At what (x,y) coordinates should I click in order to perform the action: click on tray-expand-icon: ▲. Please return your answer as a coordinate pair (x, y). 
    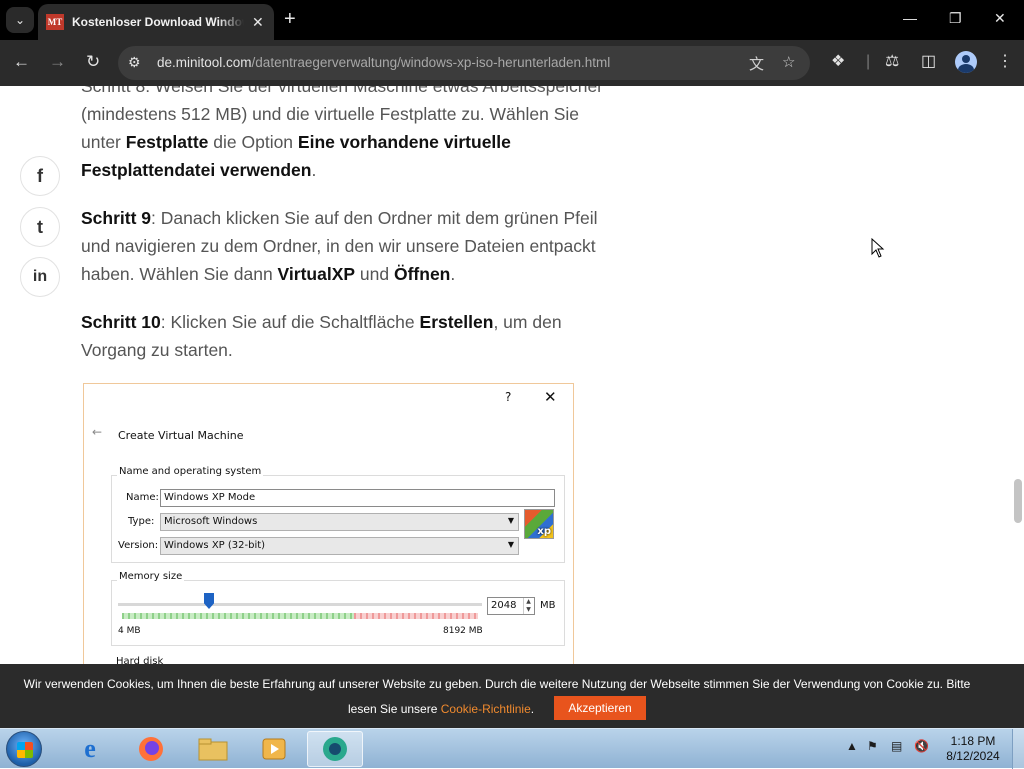
    Looking at the image, I should click on (852, 746).